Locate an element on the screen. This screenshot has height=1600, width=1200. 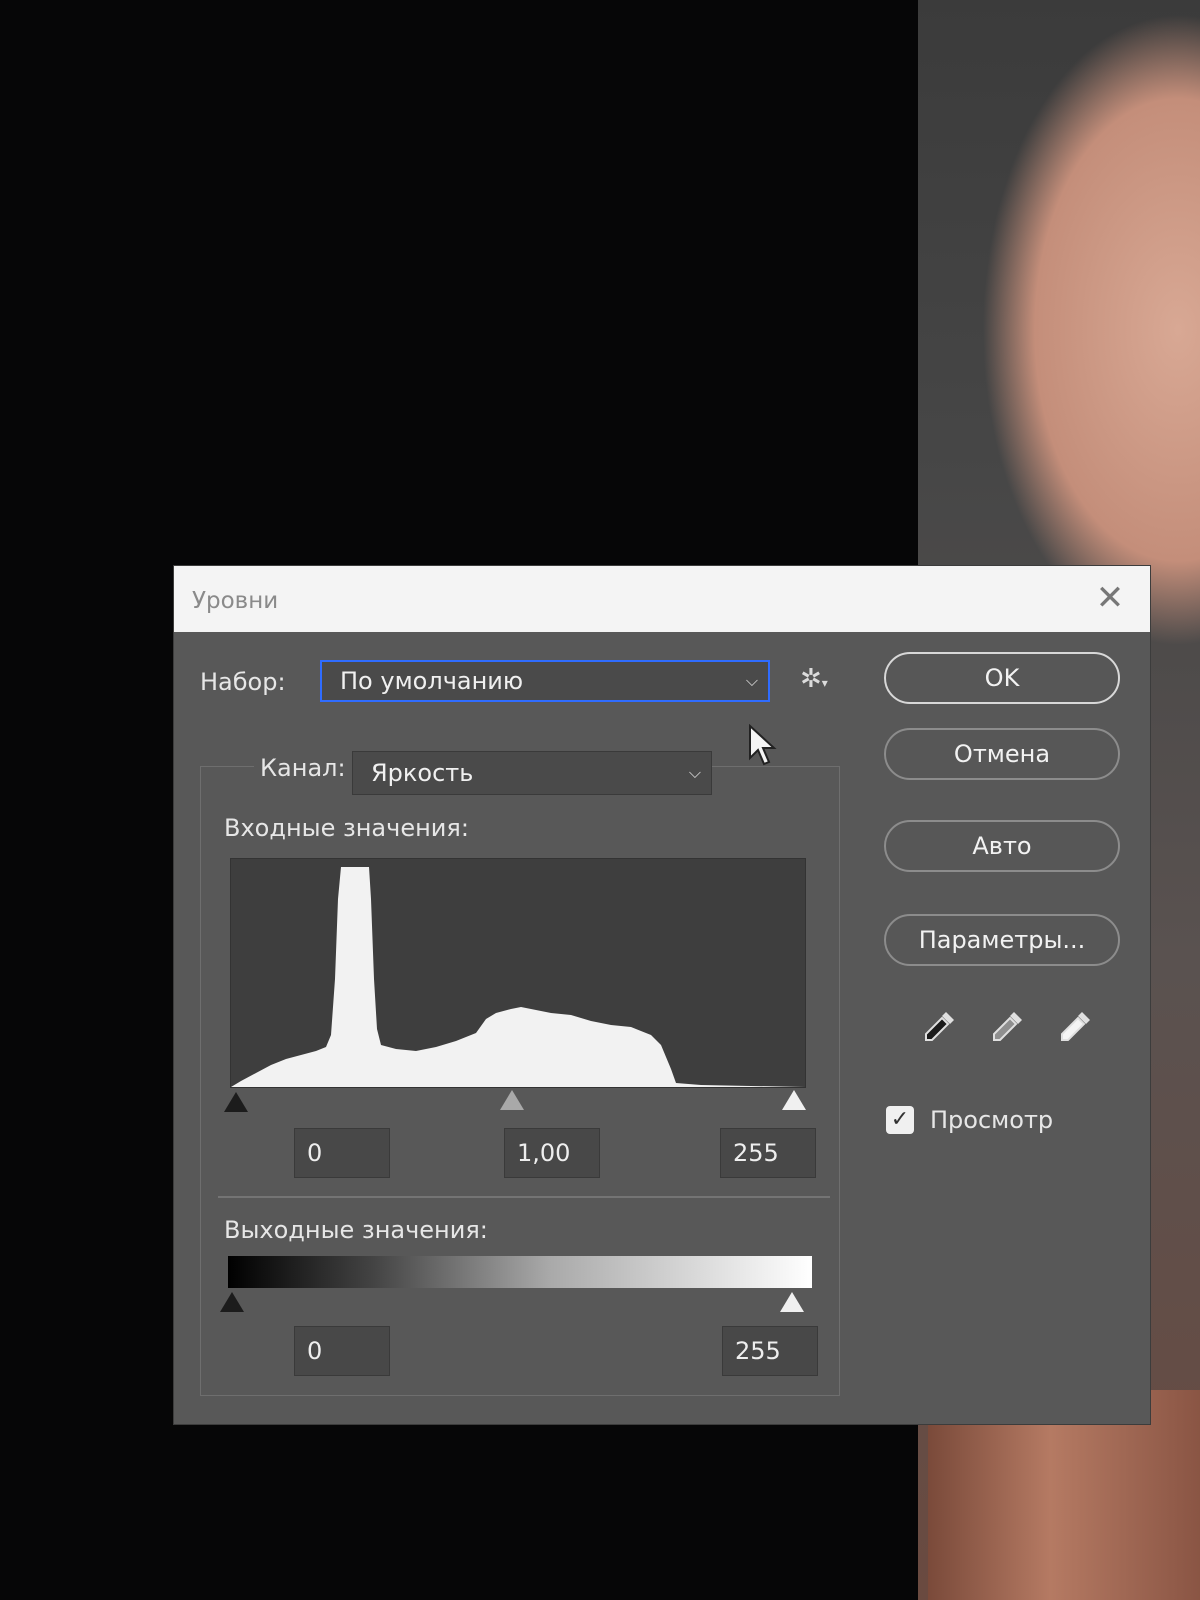
preset-label: Набор: is located at coordinates (243, 682).